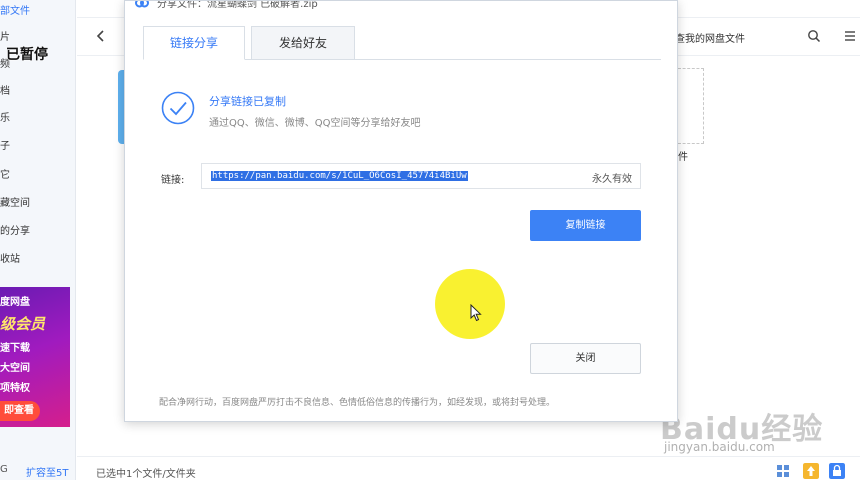 Image resolution: width=860 pixels, height=480 pixels. What do you see at coordinates (194, 43) in the screenshot?
I see `tab-link-share: 链接分享` at bounding box center [194, 43].